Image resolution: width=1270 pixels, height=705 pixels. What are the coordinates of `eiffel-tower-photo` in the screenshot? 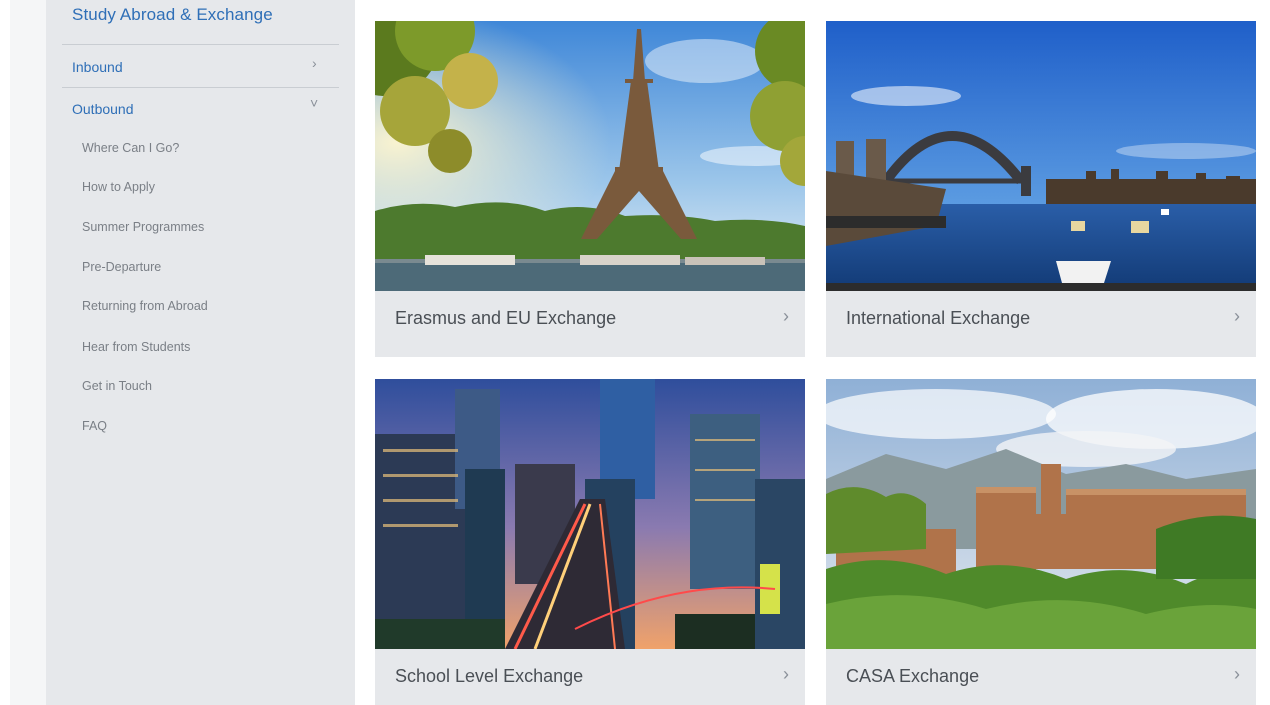 It's located at (590, 156).